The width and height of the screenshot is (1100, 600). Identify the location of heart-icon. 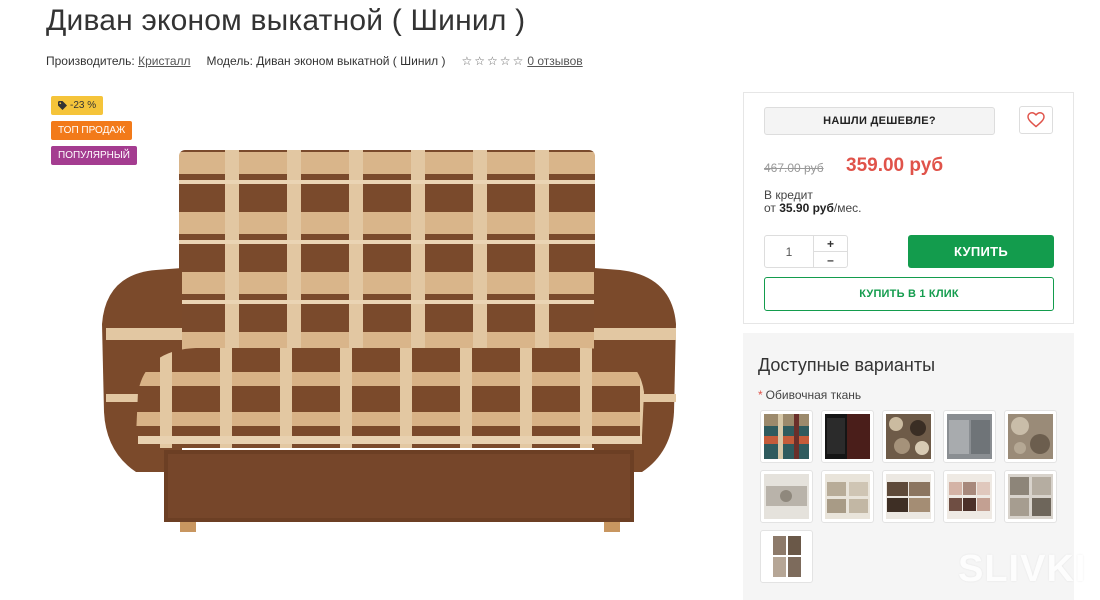
(1036, 120).